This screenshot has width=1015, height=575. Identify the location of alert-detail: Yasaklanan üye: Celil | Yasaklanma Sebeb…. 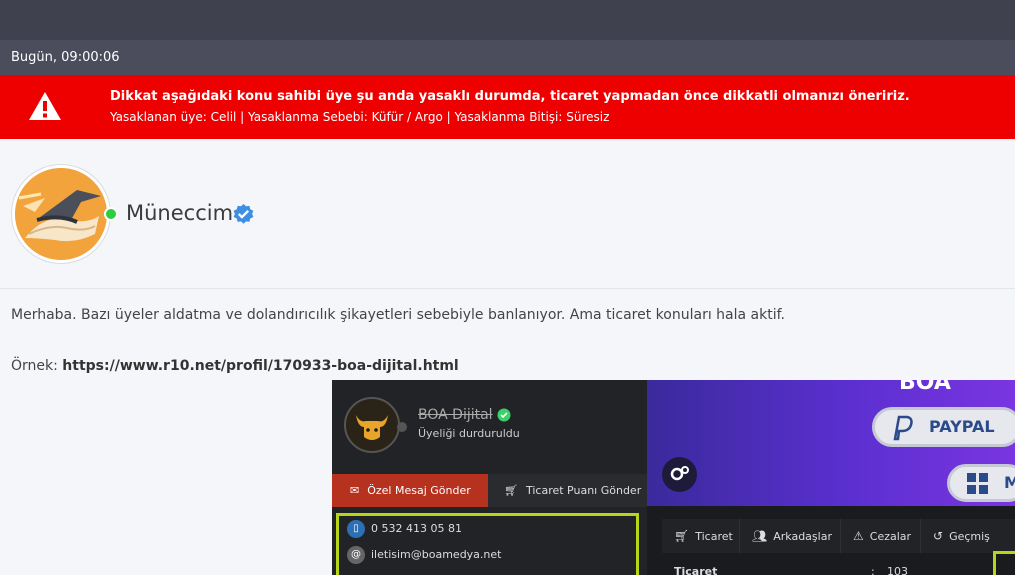
(360, 117).